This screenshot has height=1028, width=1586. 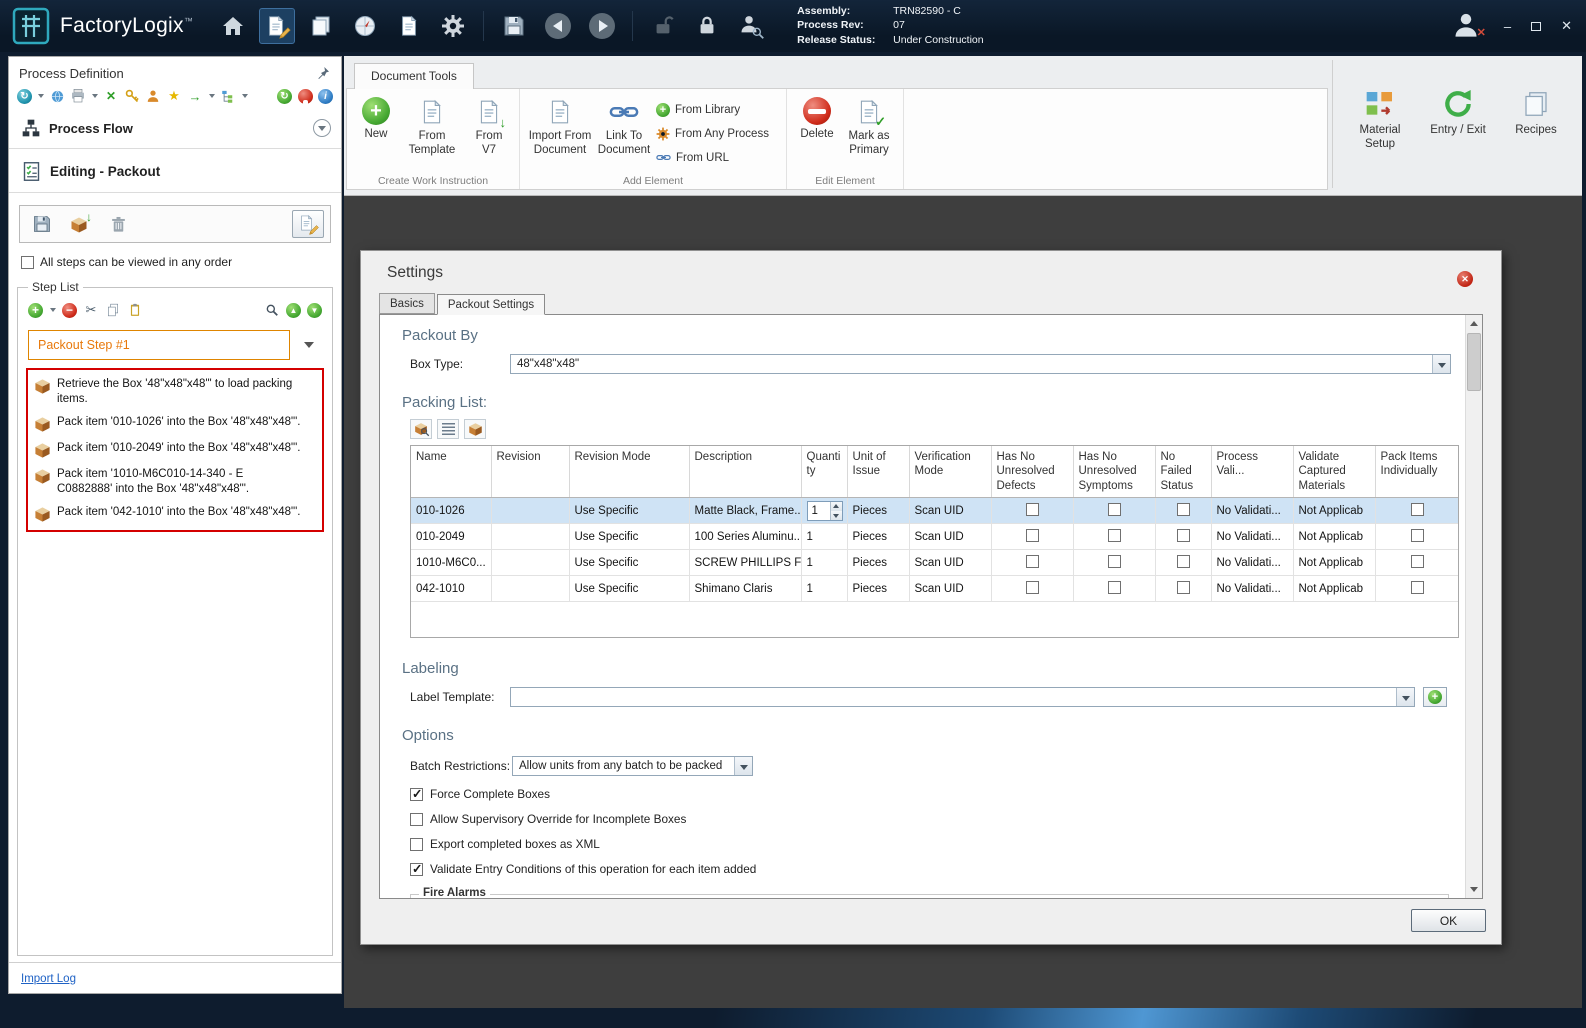 What do you see at coordinates (78, 96) in the screenshot?
I see `print-icon` at bounding box center [78, 96].